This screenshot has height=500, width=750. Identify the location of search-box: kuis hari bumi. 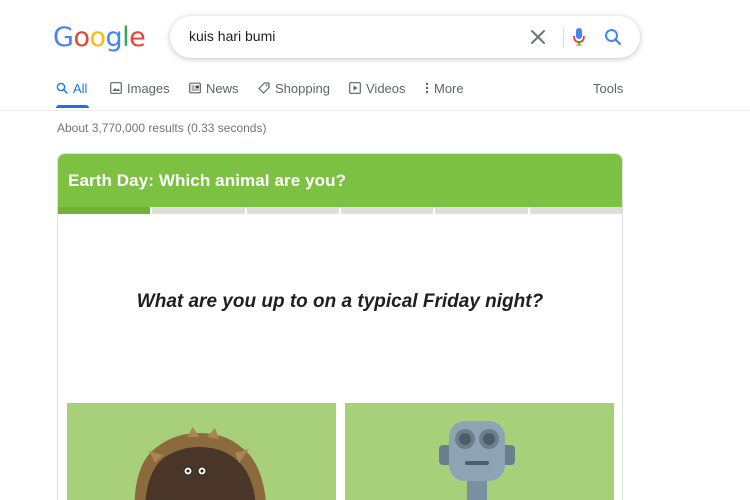
(405, 37).